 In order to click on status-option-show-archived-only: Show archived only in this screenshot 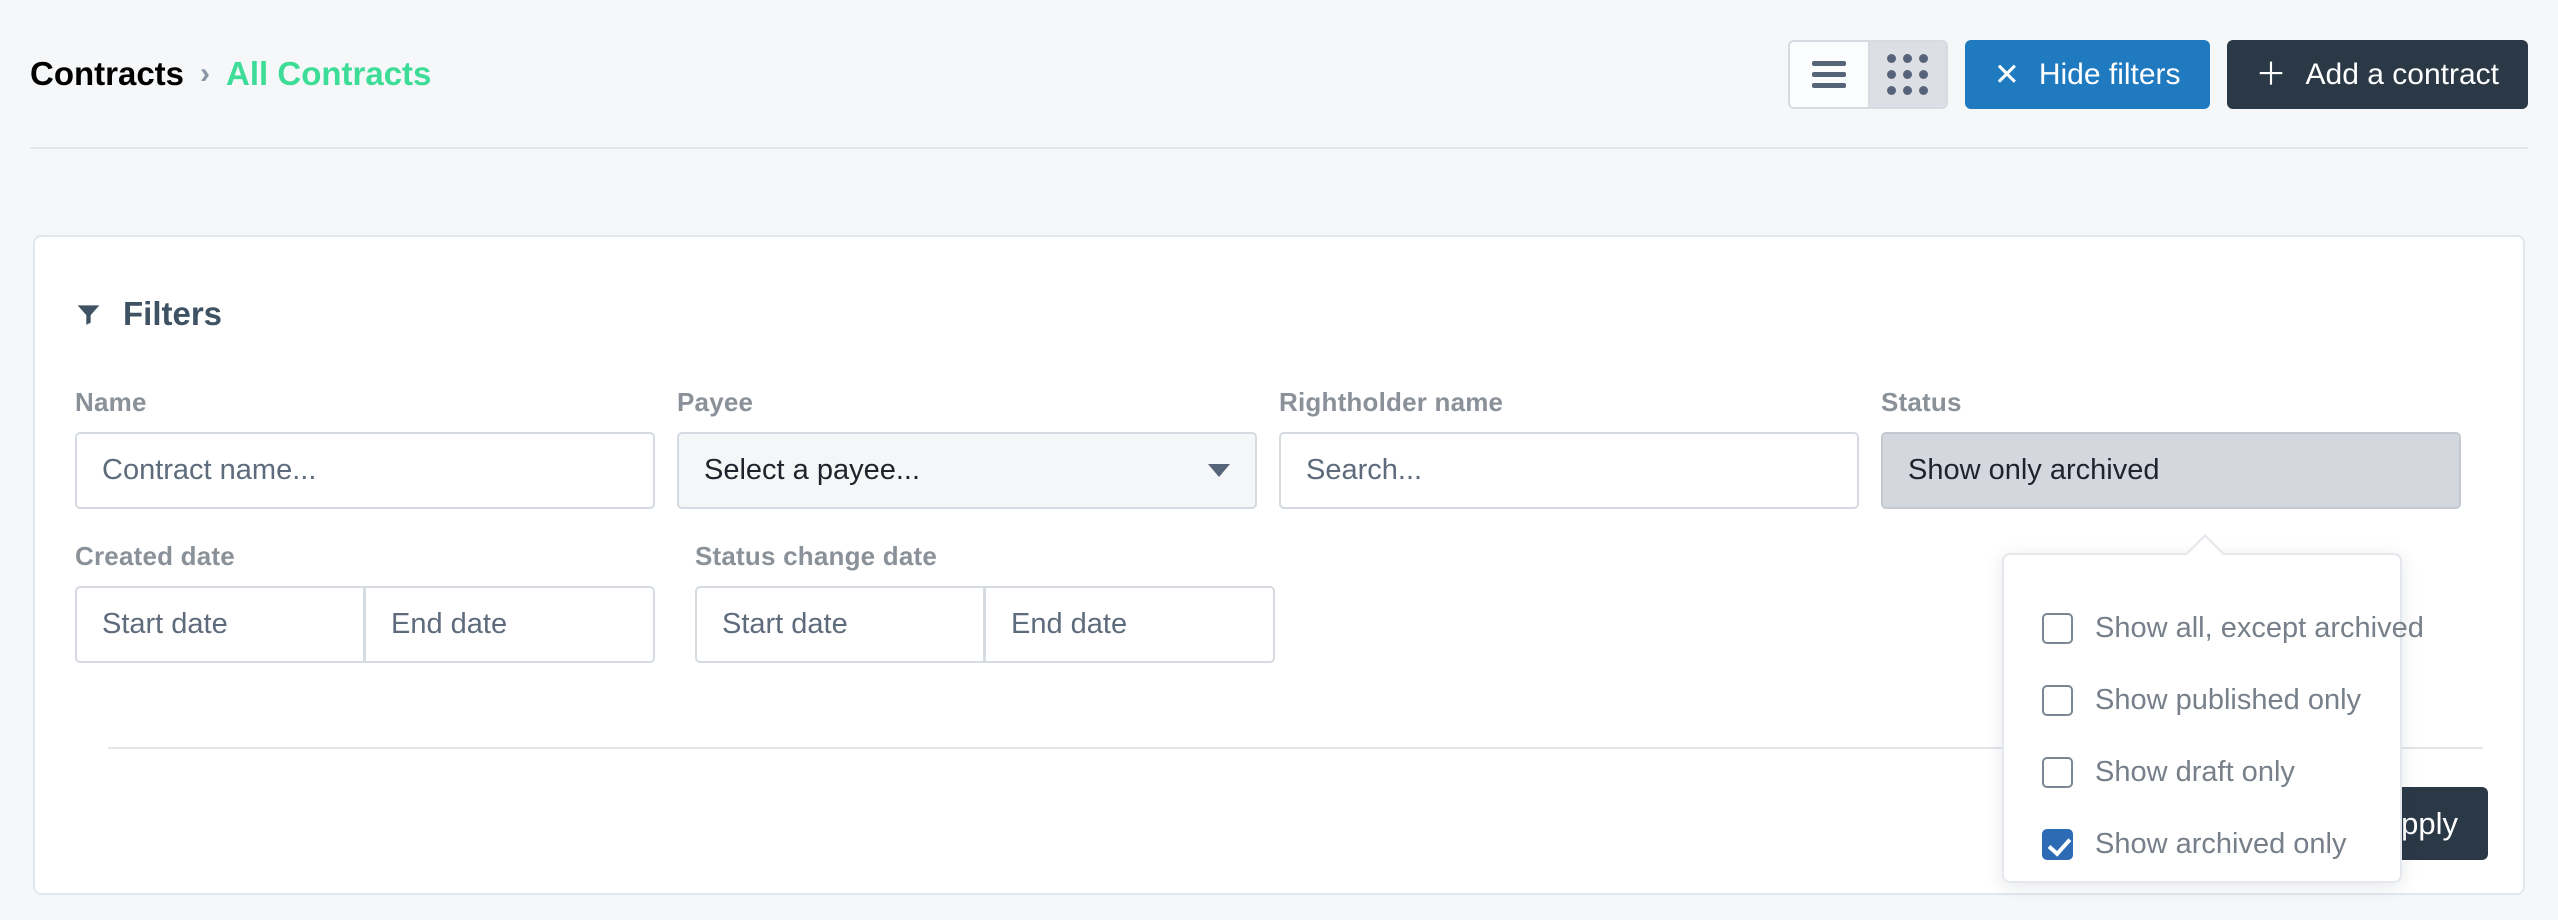, I will do `click(2211, 844)`.